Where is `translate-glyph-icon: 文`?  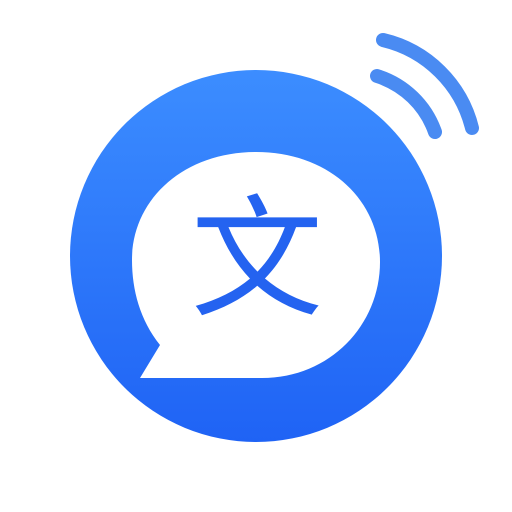 translate-glyph-icon: 文 is located at coordinates (257, 260).